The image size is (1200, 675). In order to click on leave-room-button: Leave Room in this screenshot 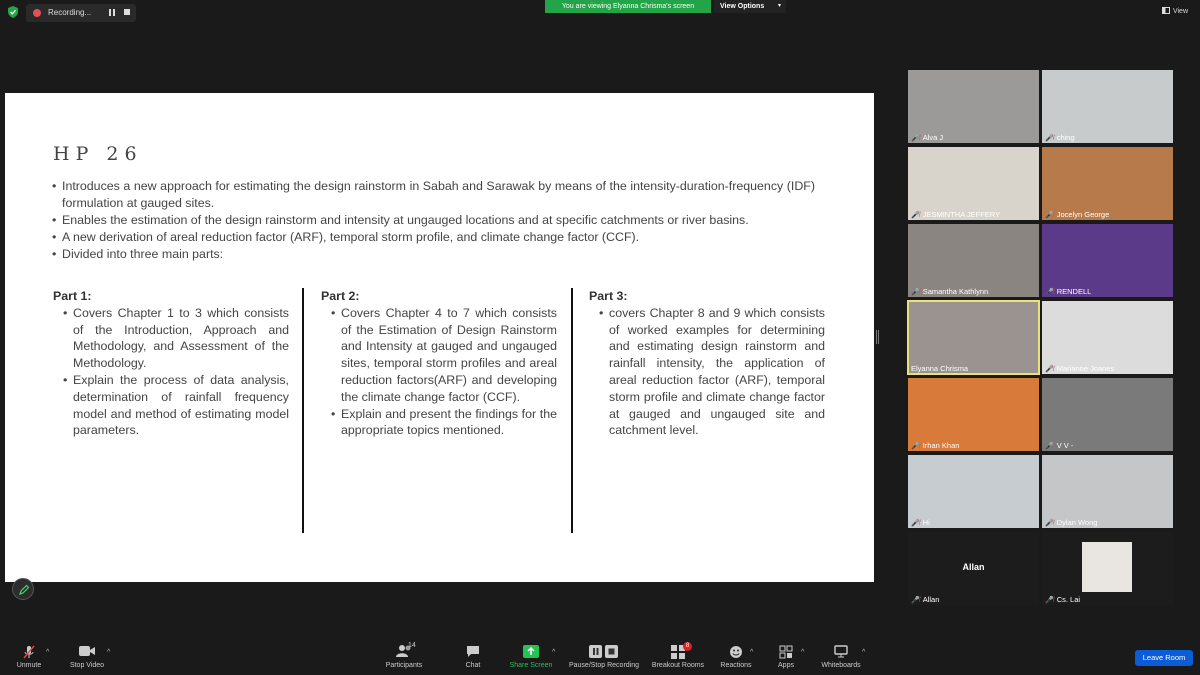, I will do `click(1164, 658)`.